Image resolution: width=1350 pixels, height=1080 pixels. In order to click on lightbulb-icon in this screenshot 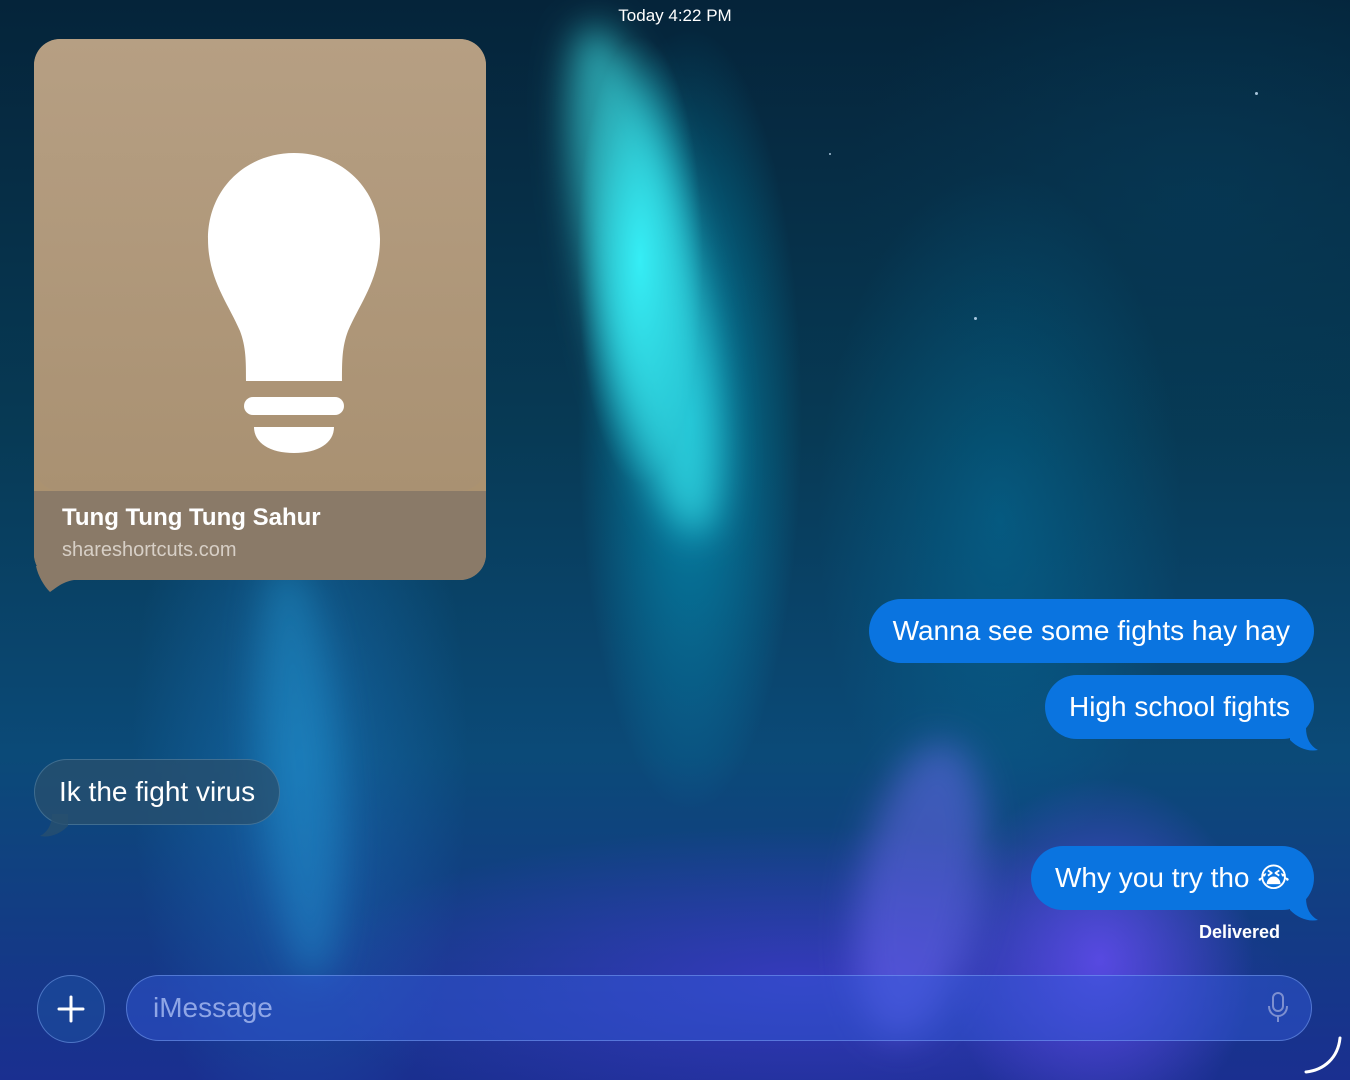, I will do `click(294, 303)`.